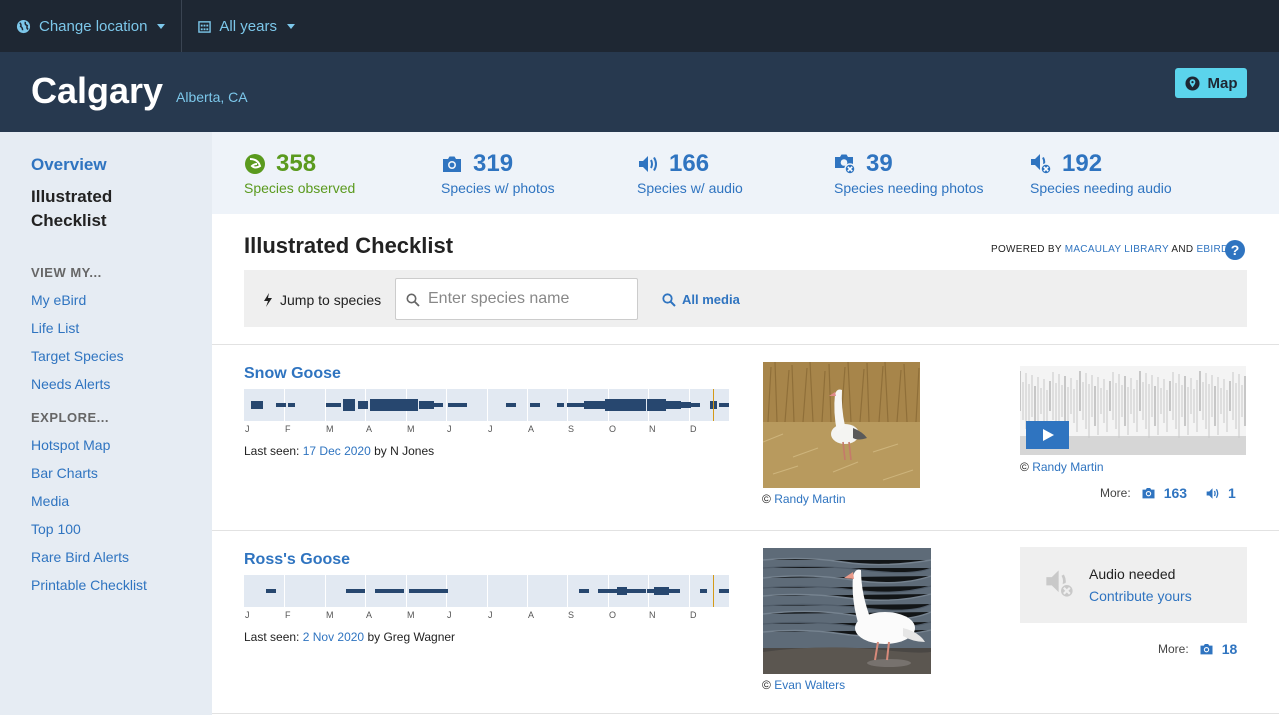 This screenshot has height=715, width=1279. What do you see at coordinates (648, 164) in the screenshot?
I see `speaker-icon` at bounding box center [648, 164].